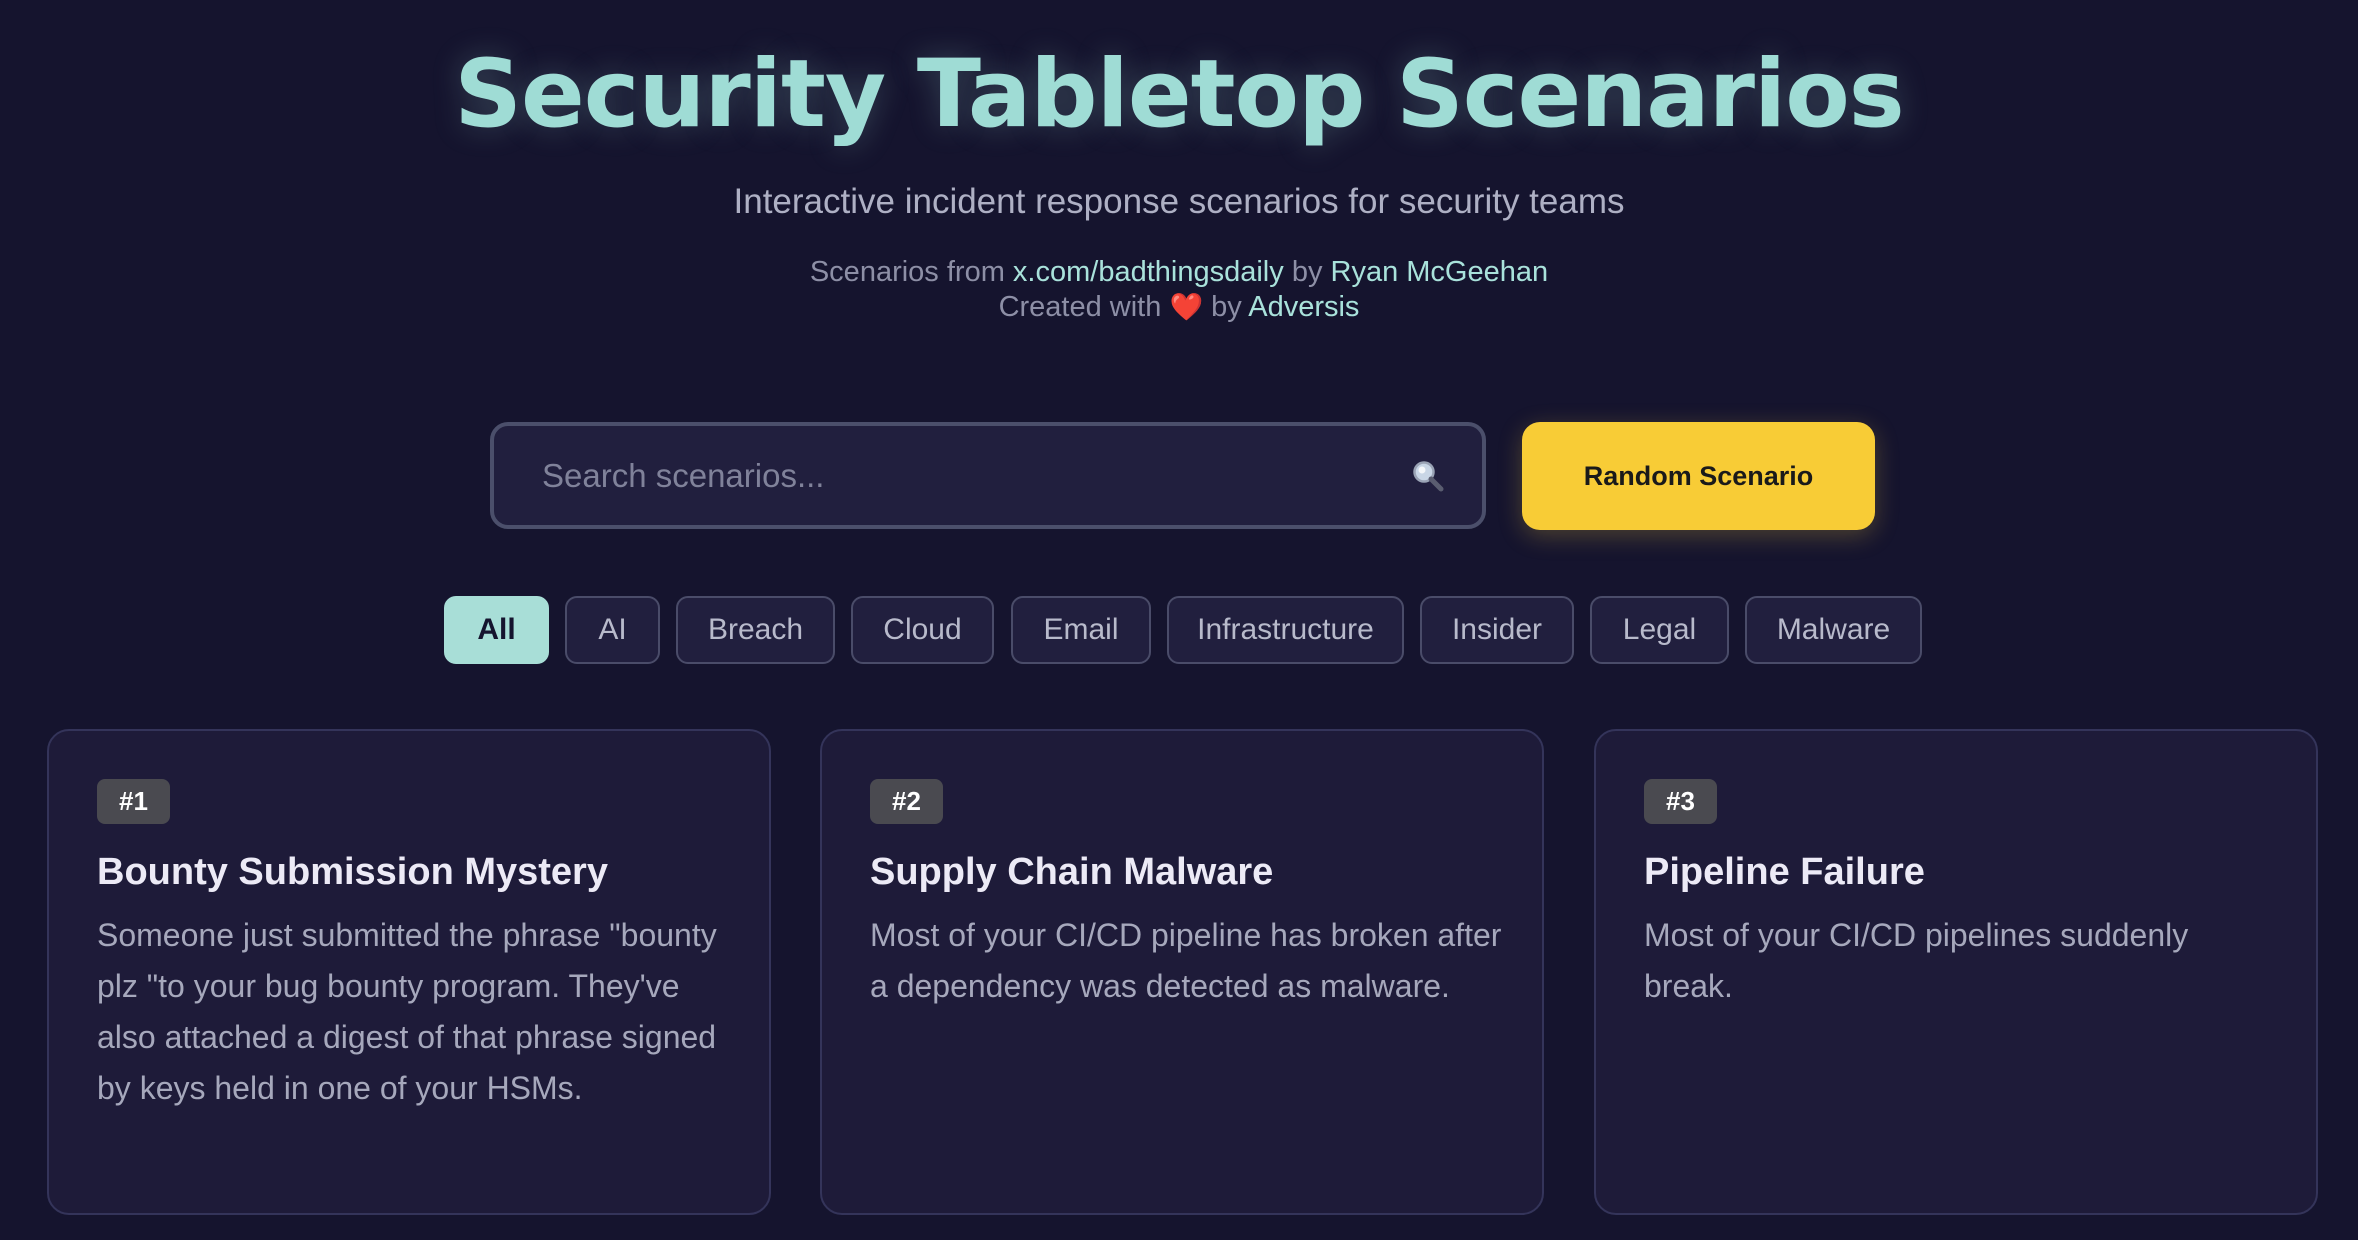 The width and height of the screenshot is (2358, 1240). What do you see at coordinates (1072, 872) in the screenshot?
I see `scenario-title: Supply Chain Malware` at bounding box center [1072, 872].